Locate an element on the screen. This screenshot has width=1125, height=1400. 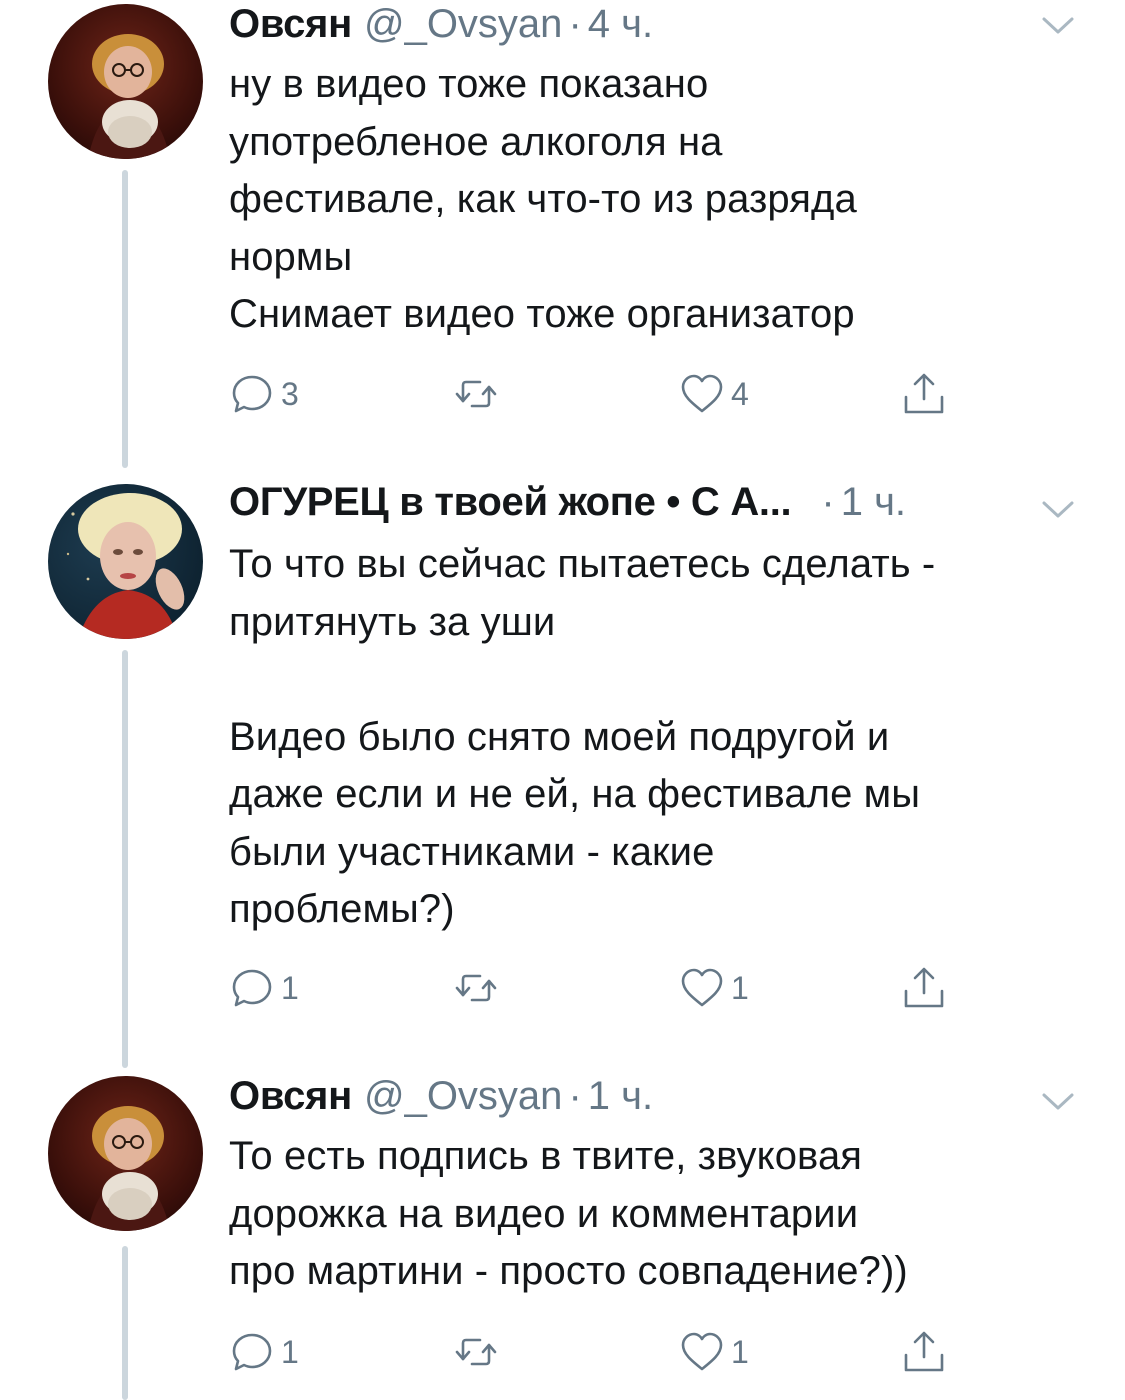
reply-button: 3 is located at coordinates (264, 394).